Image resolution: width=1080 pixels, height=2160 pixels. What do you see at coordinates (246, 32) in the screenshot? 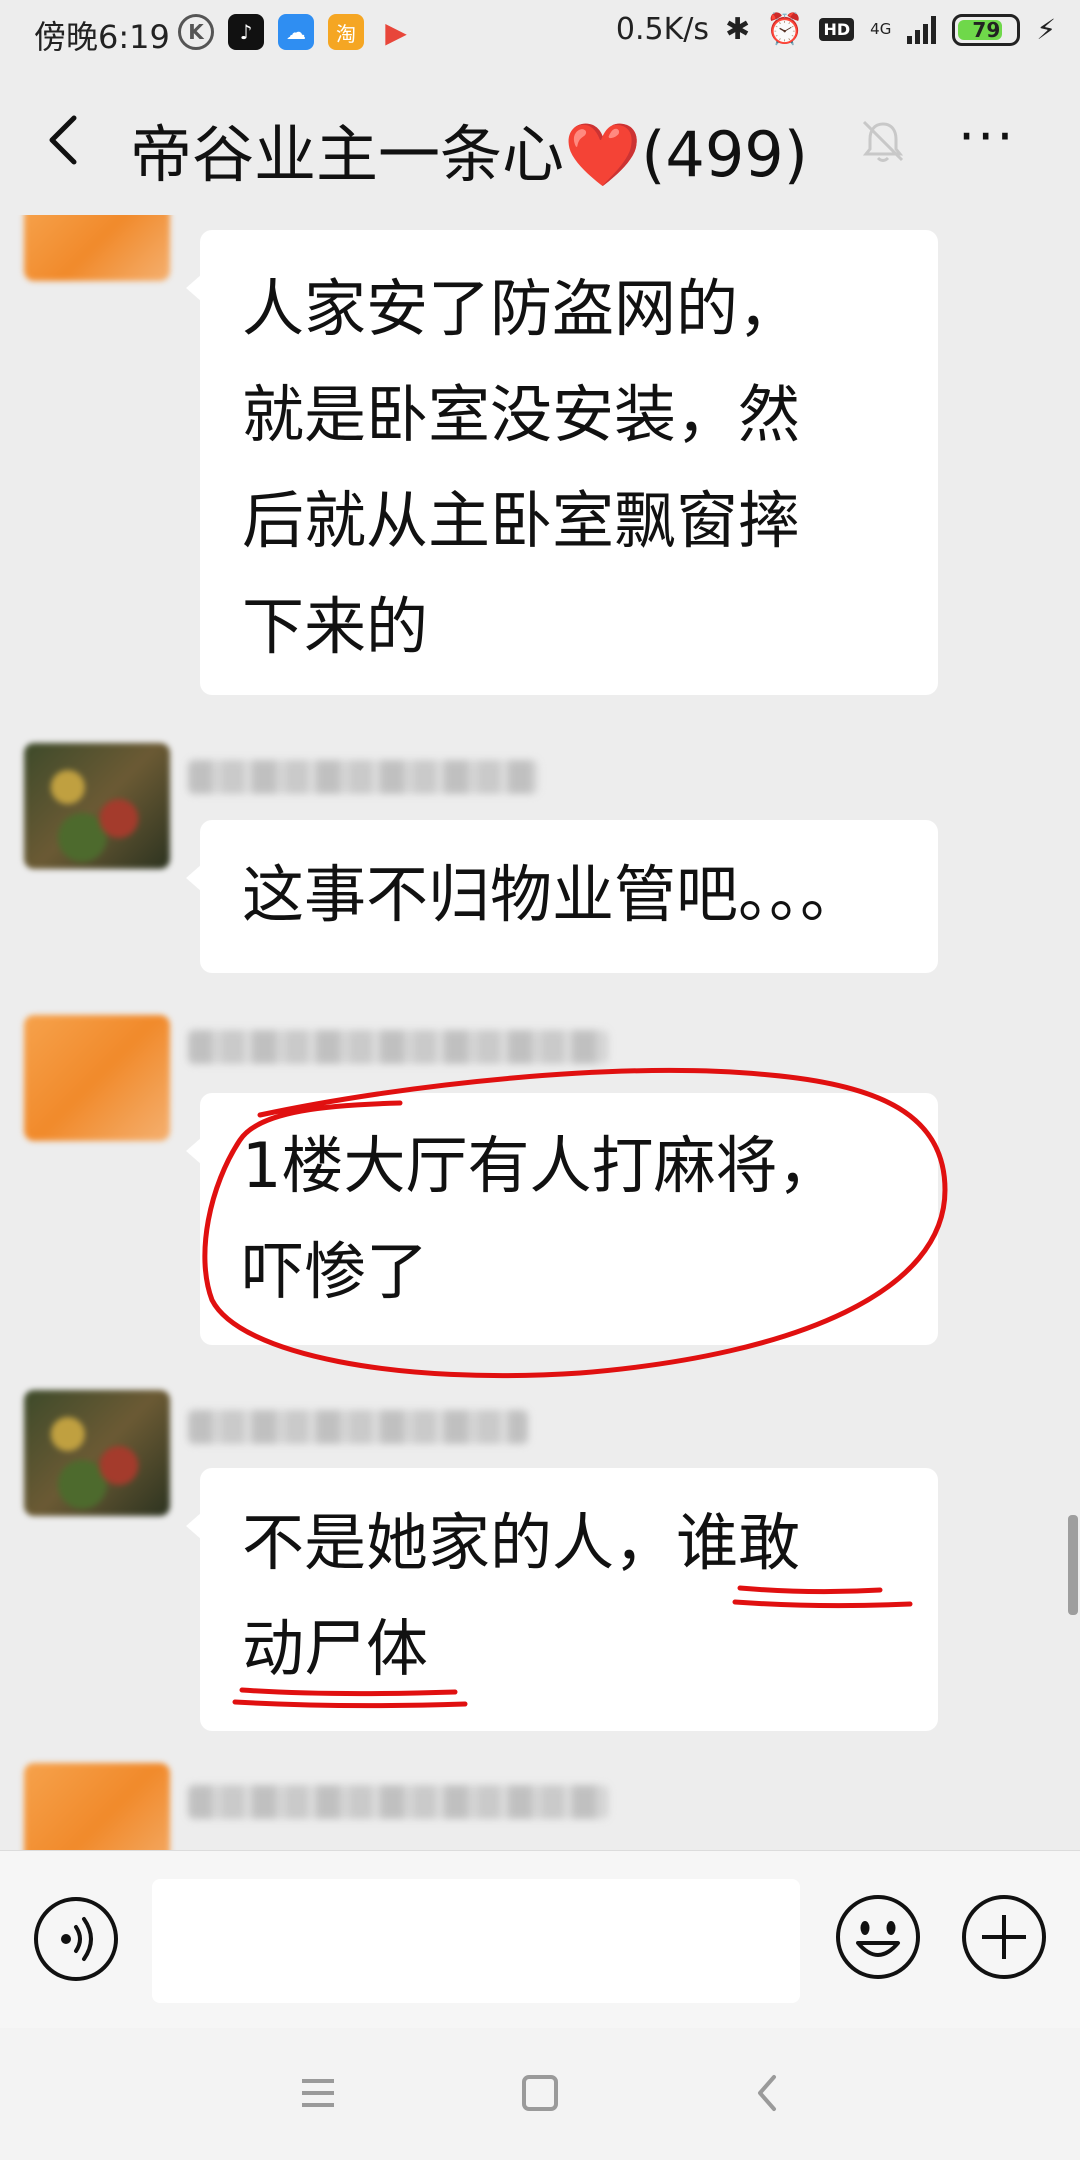
I see `tiktok-icon: ♪` at bounding box center [246, 32].